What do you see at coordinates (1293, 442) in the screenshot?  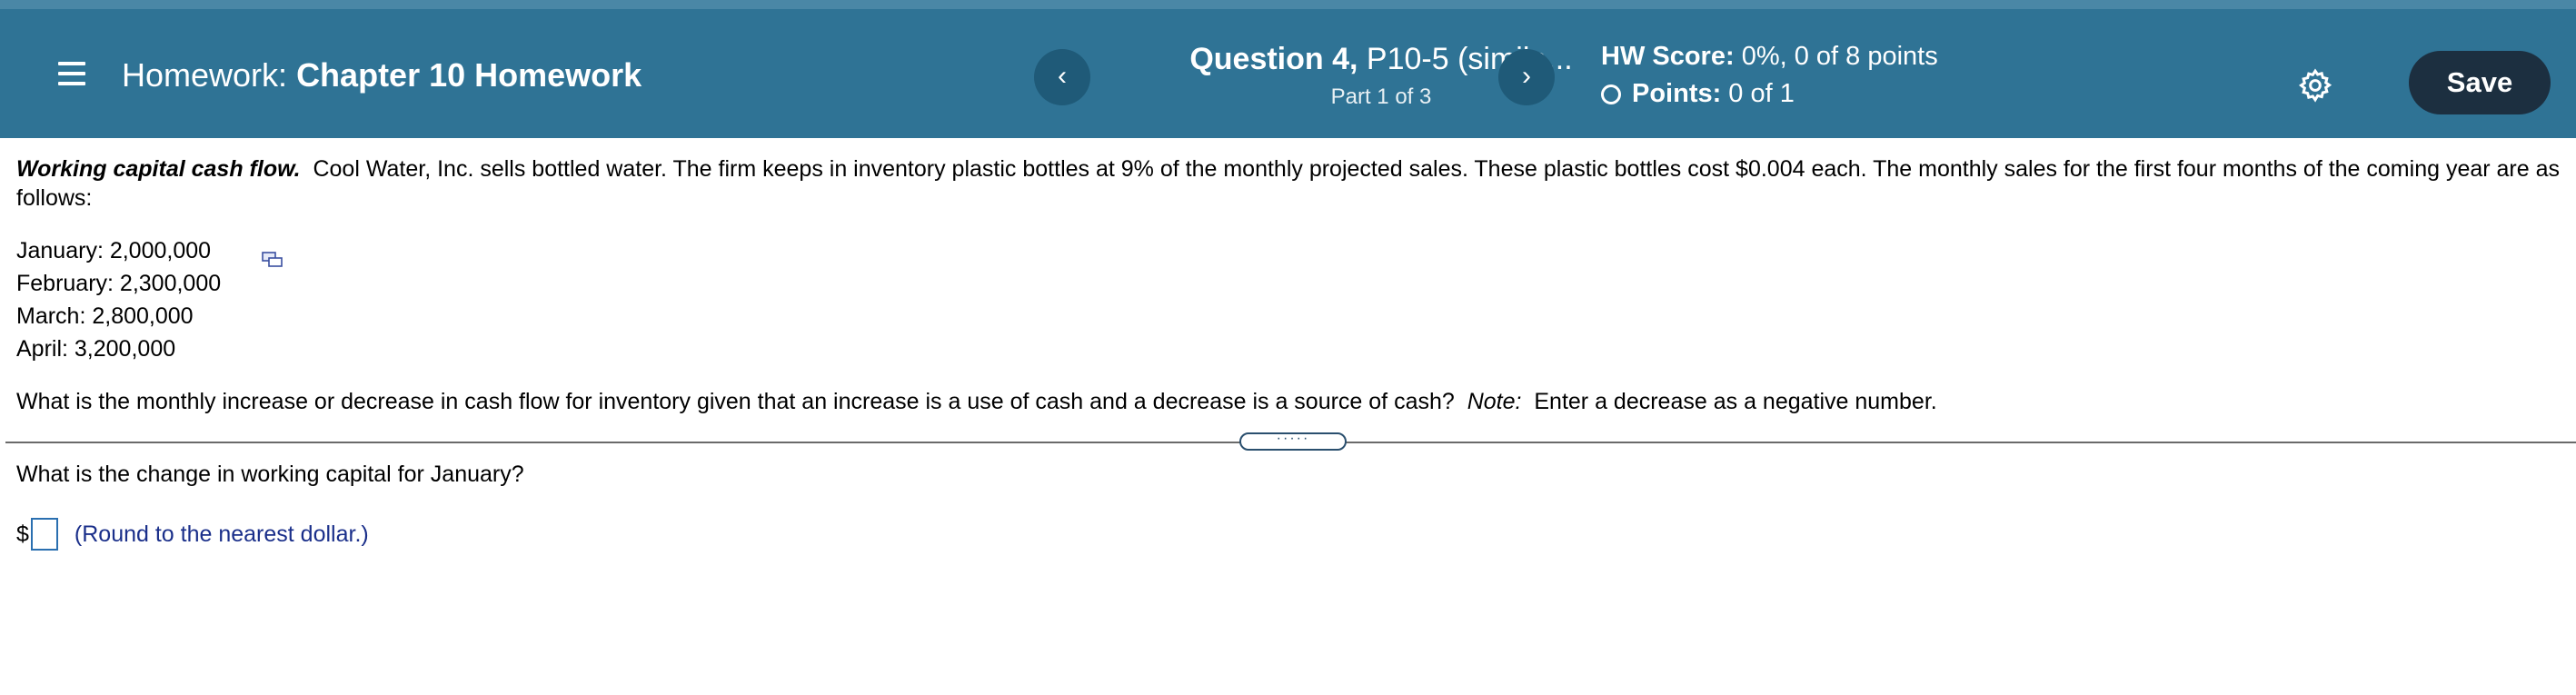 I see `resize-handle: ·····` at bounding box center [1293, 442].